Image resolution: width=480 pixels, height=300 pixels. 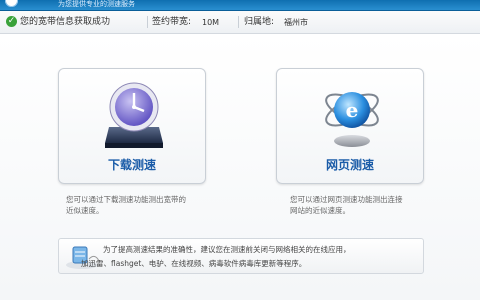 I want to click on description-line: 您可以通过网页测速功能测出连接, so click(x=346, y=199).